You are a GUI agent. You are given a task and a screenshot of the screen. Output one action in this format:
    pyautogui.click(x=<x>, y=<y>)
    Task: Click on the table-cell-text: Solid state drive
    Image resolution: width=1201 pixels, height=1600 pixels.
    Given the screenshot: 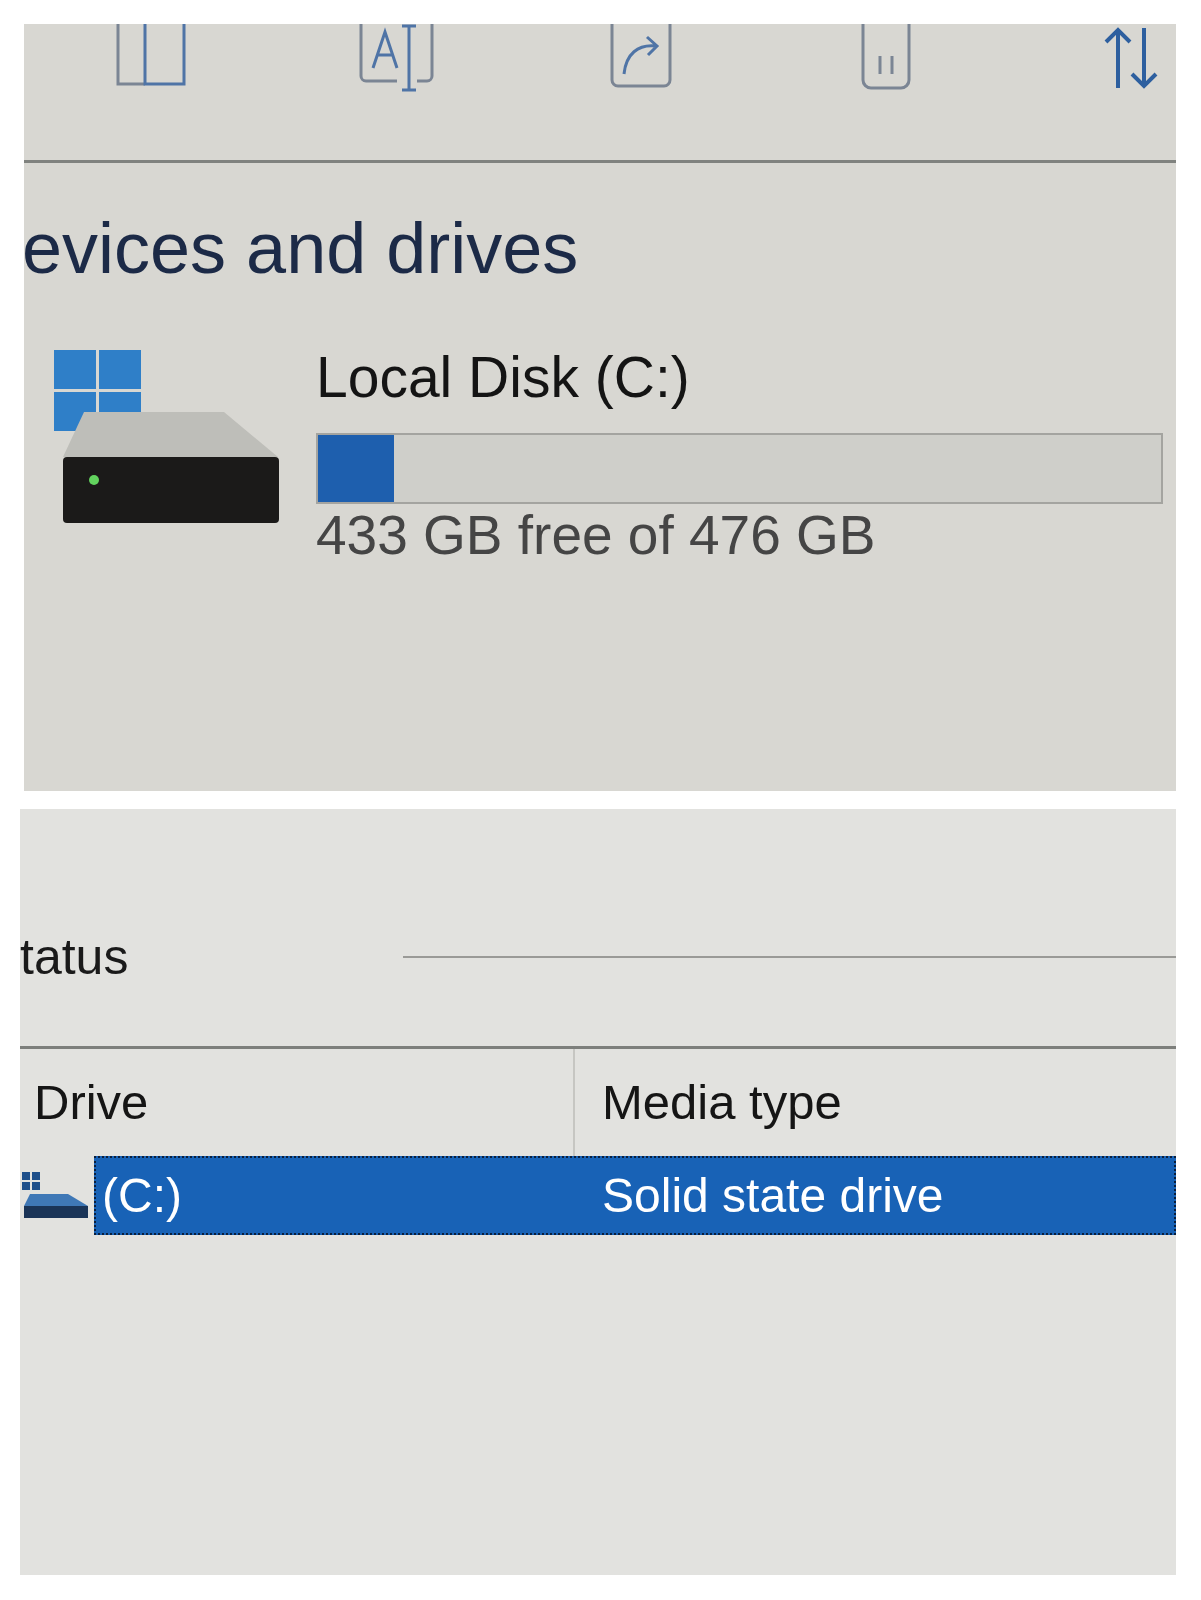 What is the action you would take?
    pyautogui.click(x=772, y=1195)
    